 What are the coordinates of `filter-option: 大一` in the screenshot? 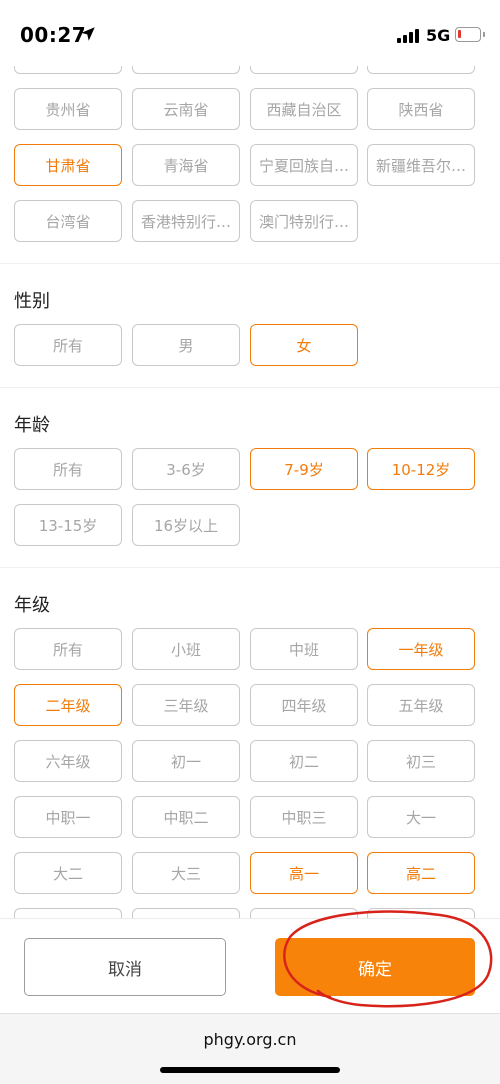 It's located at (421, 817).